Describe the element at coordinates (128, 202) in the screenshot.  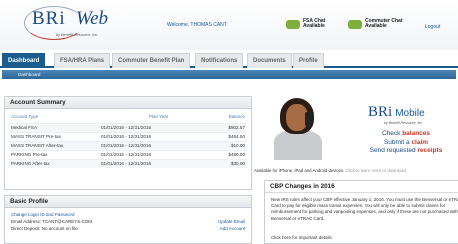
I see `basic-profile-title: Basic Profile` at that location.